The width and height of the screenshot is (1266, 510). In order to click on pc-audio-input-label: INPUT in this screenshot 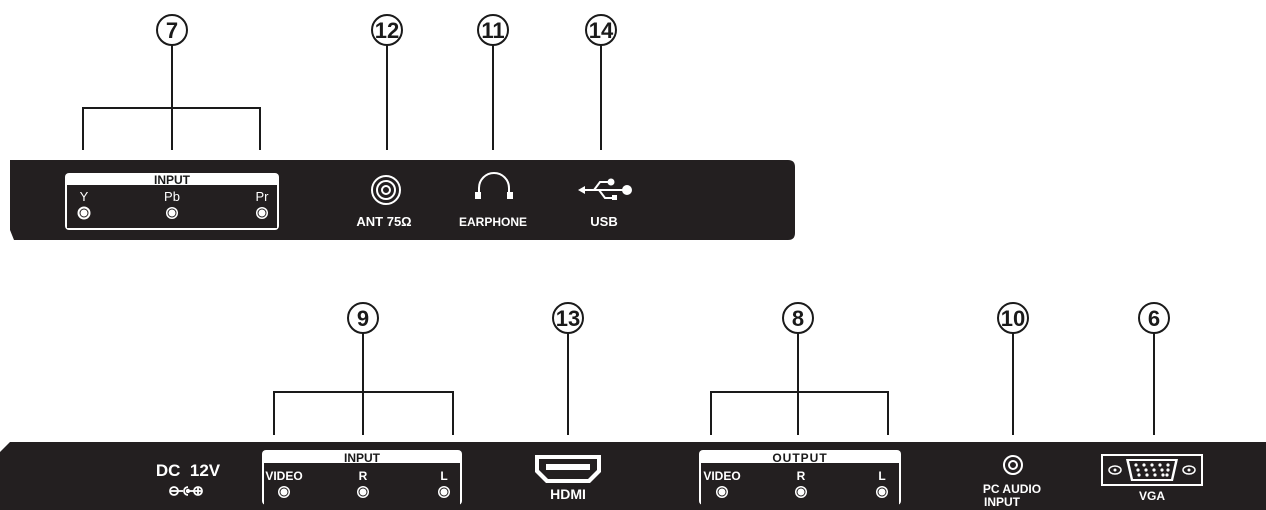, I will do `click(1002, 502)`.